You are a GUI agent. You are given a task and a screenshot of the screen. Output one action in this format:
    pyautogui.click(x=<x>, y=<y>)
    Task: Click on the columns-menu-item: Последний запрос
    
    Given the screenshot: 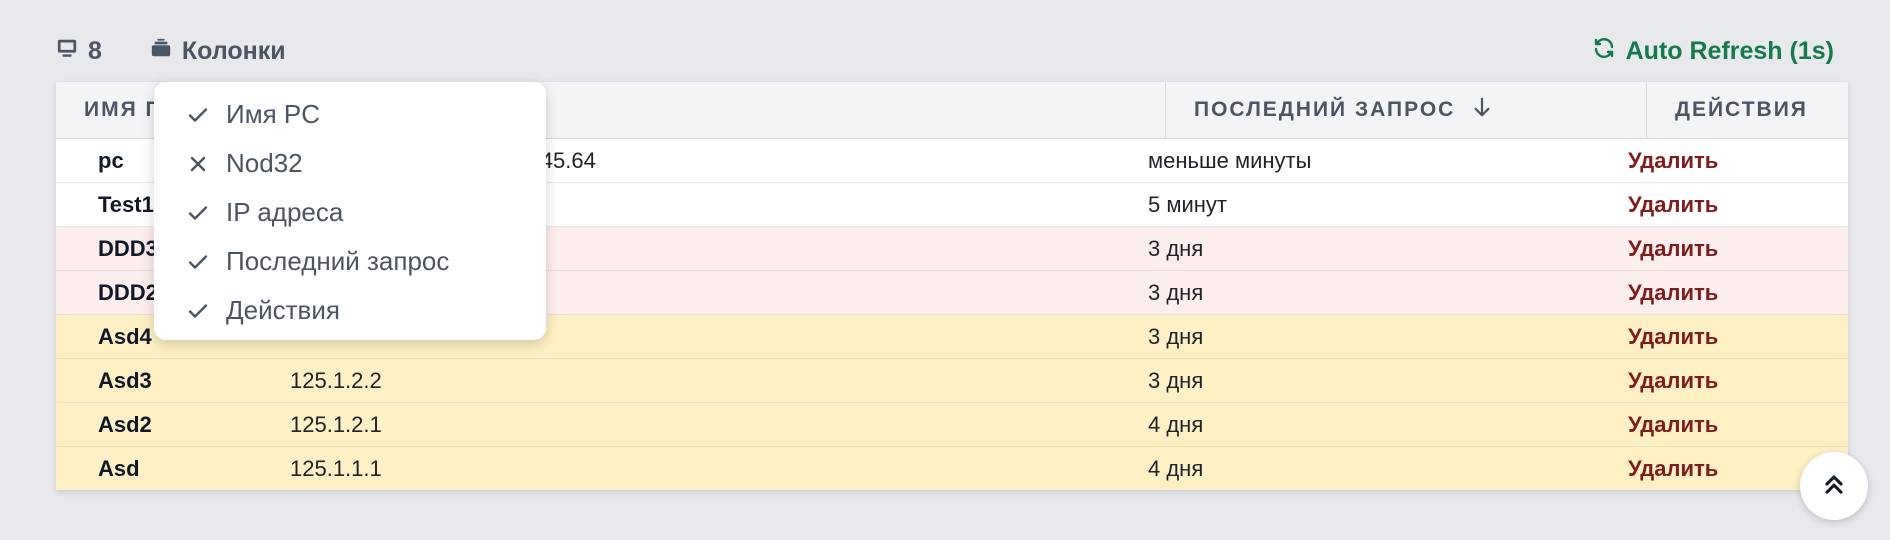 What is the action you would take?
    pyautogui.click(x=350, y=261)
    